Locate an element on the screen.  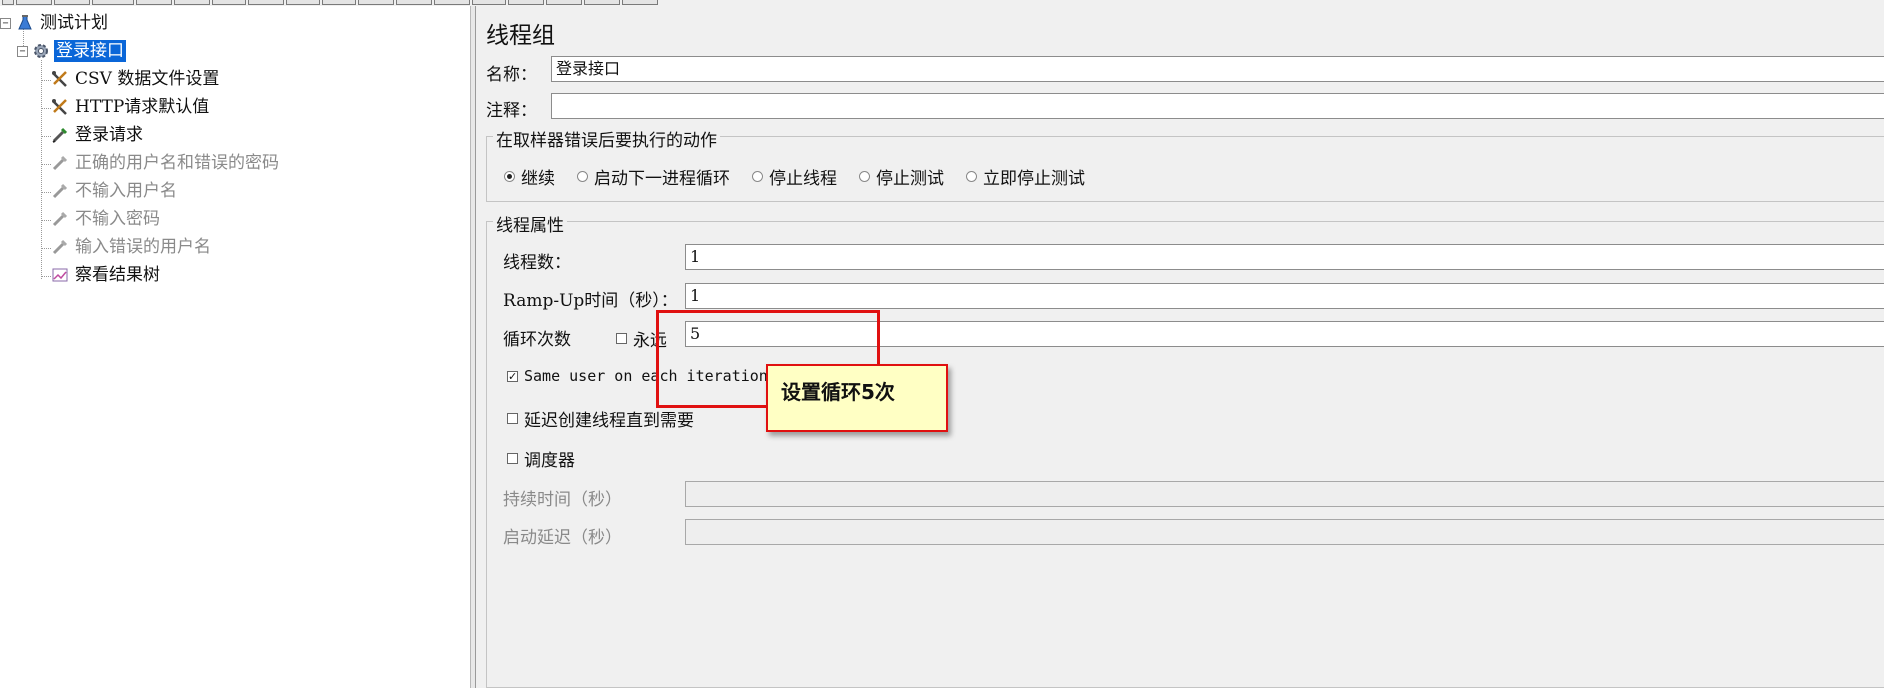
radio-stop-test: 停止测试 is located at coordinates (901, 176).